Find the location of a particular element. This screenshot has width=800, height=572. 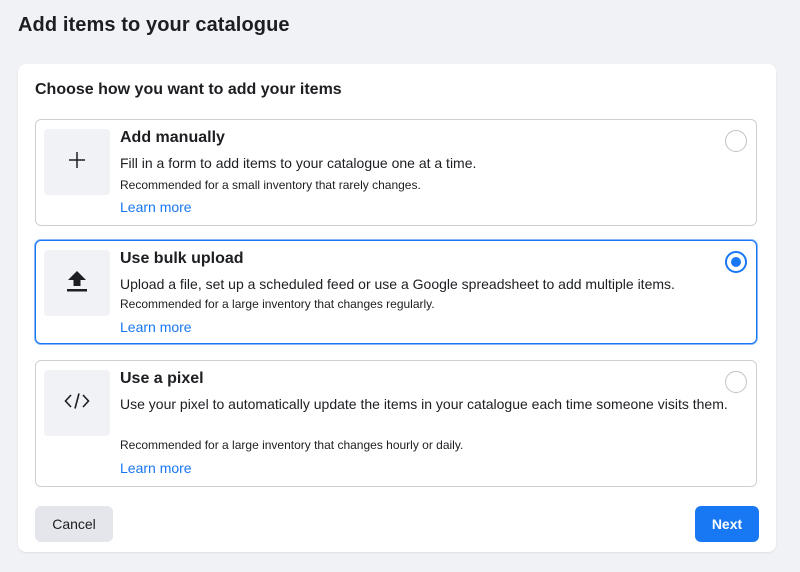

card-heading: Choose how you want to add your items is located at coordinates (188, 89).